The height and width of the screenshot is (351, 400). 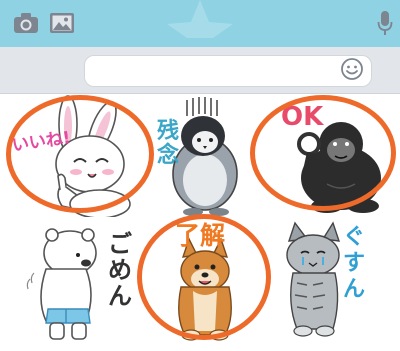 I want to click on sticker-gorilla: OK, so click(x=333, y=155).